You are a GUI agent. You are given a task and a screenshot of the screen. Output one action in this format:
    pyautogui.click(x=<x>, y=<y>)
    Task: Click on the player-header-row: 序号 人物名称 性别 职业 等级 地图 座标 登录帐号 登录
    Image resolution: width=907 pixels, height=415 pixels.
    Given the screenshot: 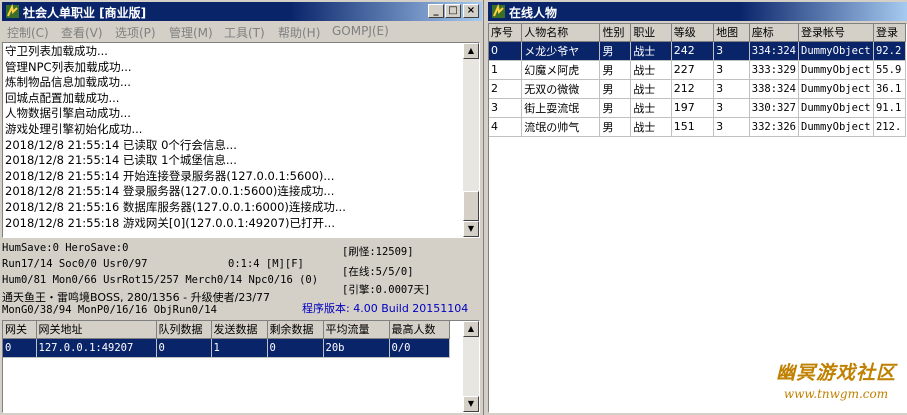 What is the action you would take?
    pyautogui.click(x=697, y=33)
    